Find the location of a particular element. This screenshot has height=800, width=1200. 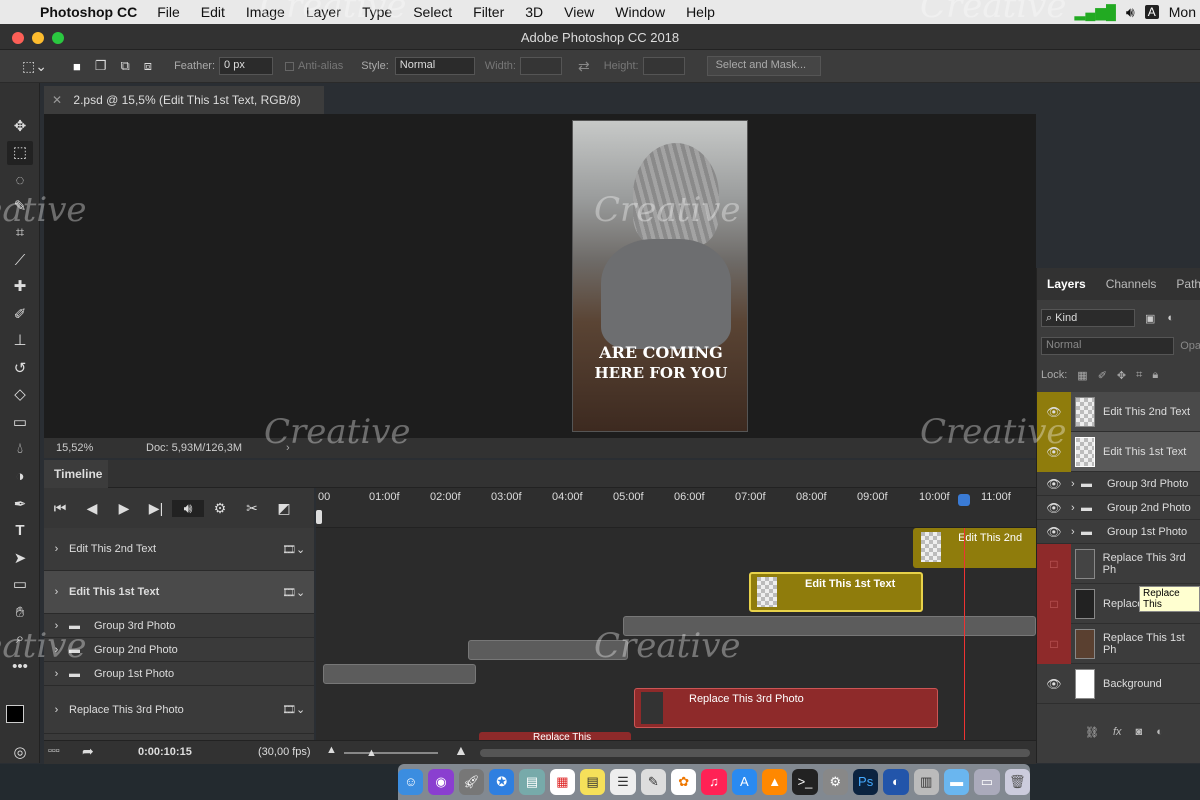

render-video-icon: ➦ is located at coordinates (88, 751).